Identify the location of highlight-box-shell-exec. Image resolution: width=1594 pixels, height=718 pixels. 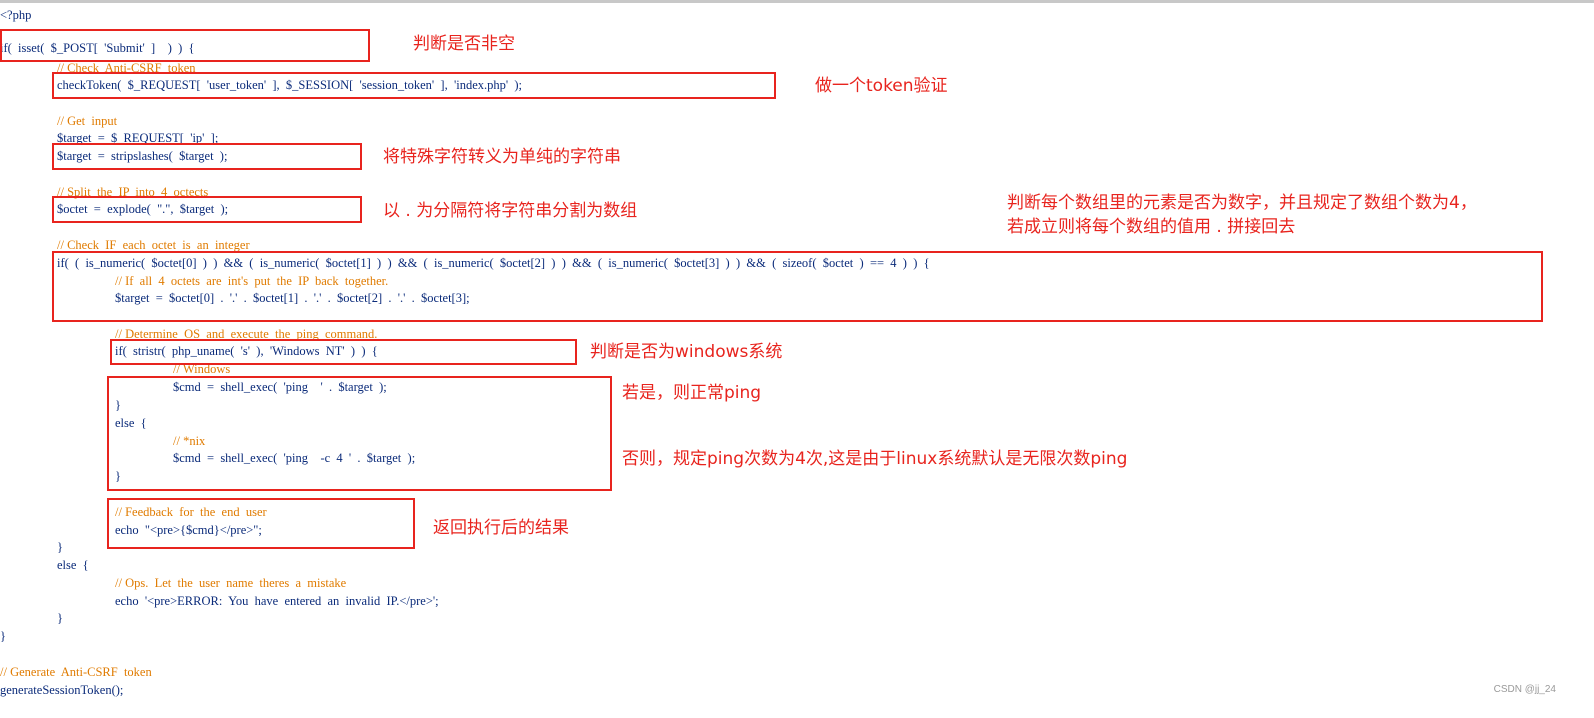
(359, 433).